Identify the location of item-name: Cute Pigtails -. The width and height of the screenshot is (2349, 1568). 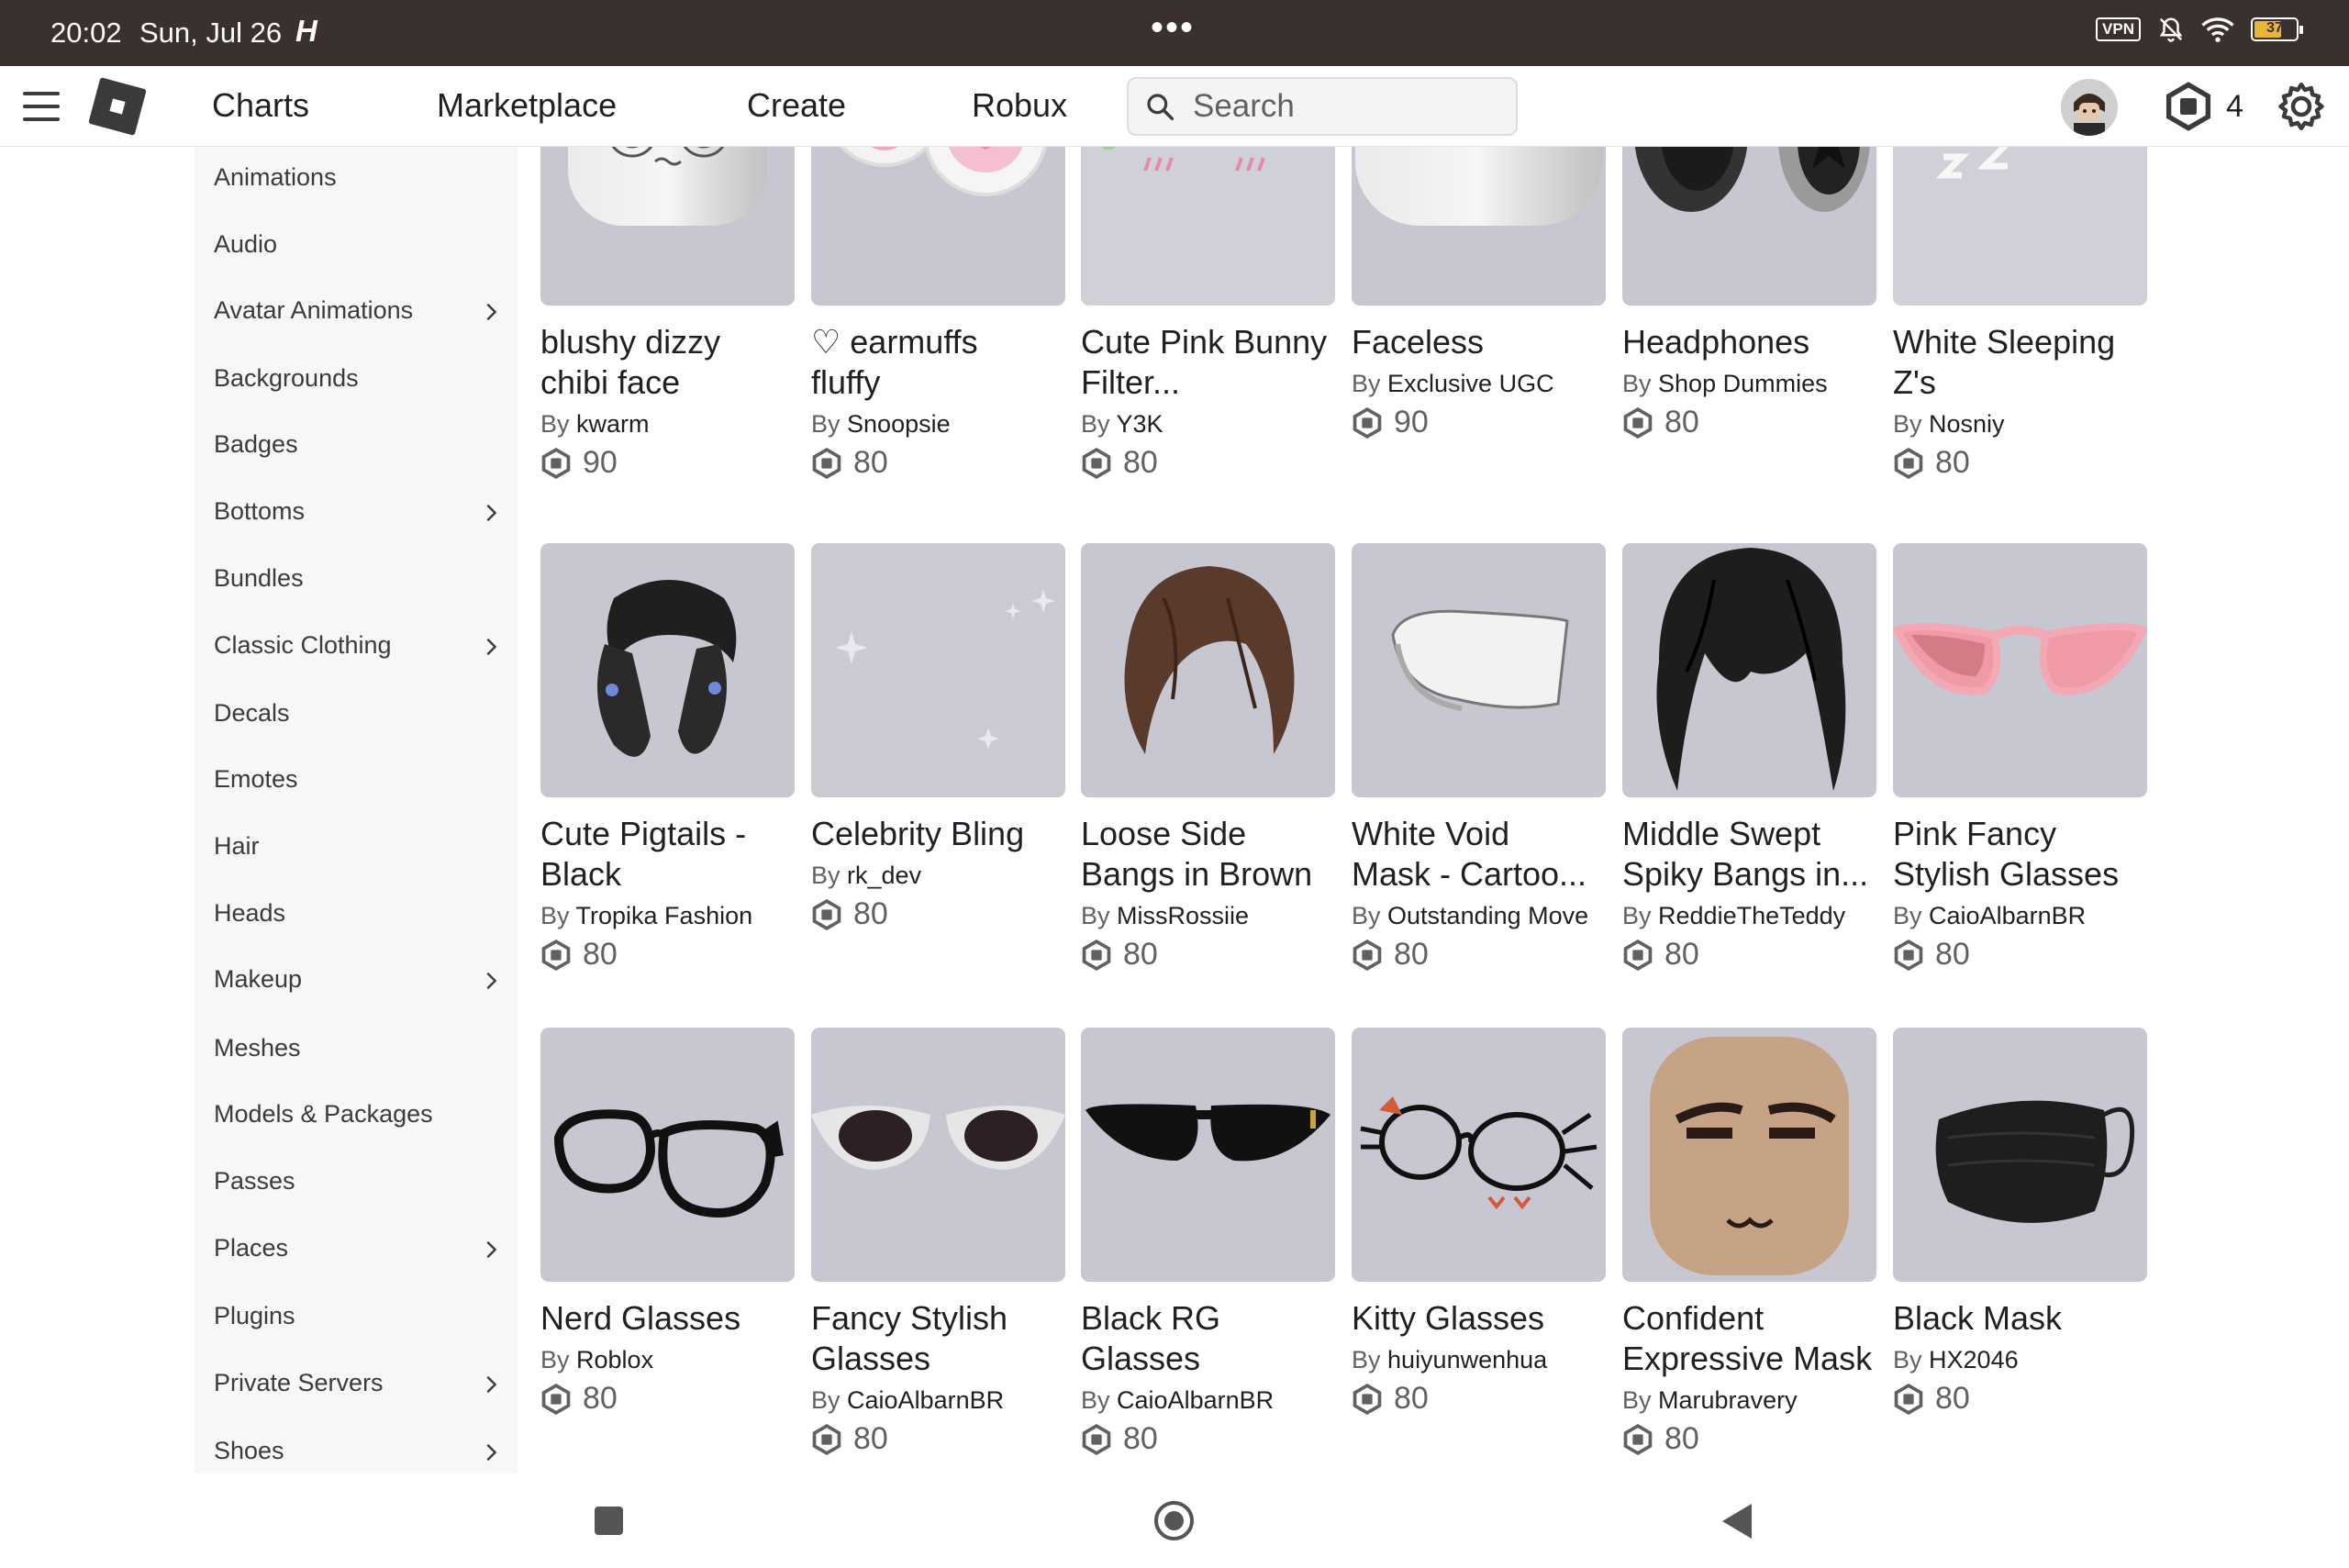
(669, 834).